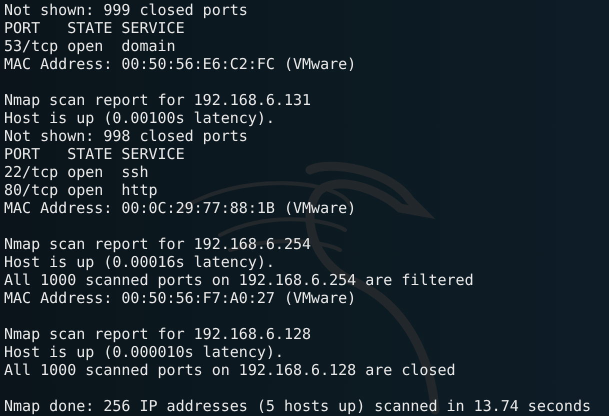  What do you see at coordinates (81, 190) in the screenshot?
I see `terminal-line: 80/tcp open http` at bounding box center [81, 190].